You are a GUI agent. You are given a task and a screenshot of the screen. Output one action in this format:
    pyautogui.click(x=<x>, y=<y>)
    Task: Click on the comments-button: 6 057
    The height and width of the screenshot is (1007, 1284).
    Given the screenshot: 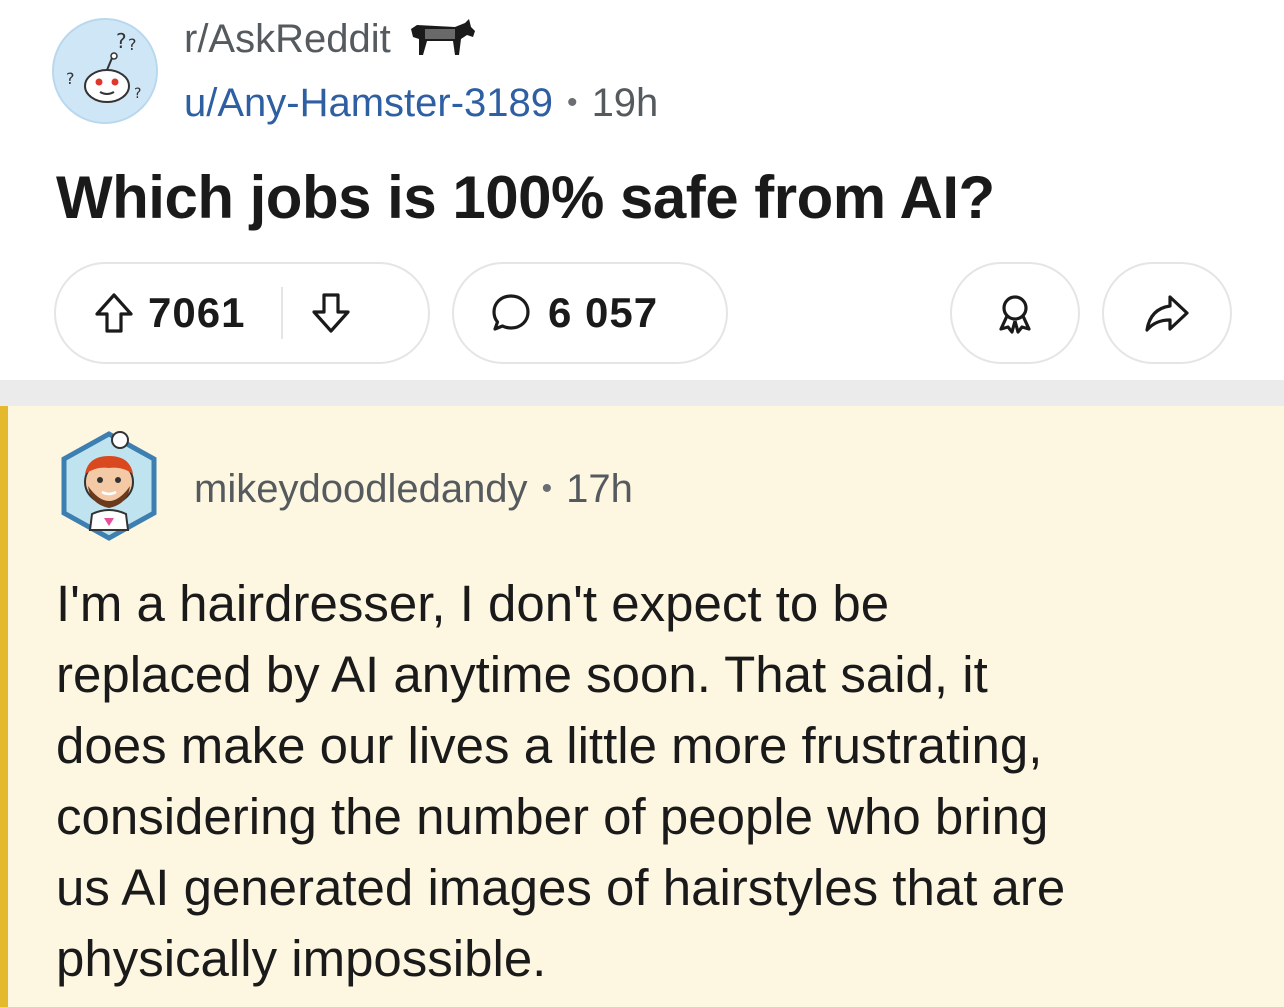 What is the action you would take?
    pyautogui.click(x=590, y=313)
    